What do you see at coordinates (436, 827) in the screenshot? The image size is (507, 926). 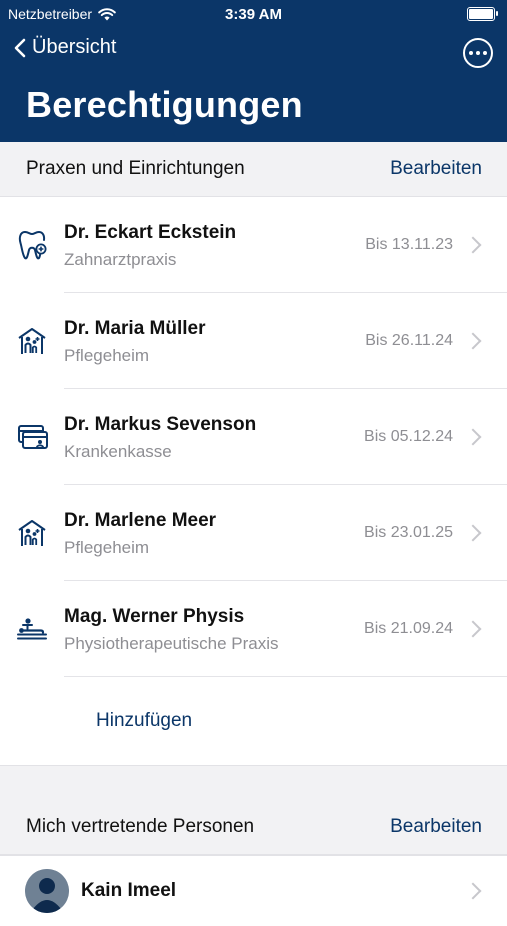 I see `representatives-edit-button: Bearbeiten` at bounding box center [436, 827].